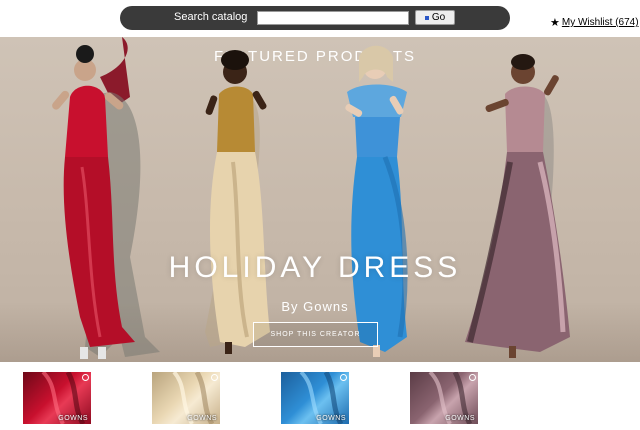 This screenshot has height=430, width=640. What do you see at coordinates (333, 18) in the screenshot?
I see `search-input` at bounding box center [333, 18].